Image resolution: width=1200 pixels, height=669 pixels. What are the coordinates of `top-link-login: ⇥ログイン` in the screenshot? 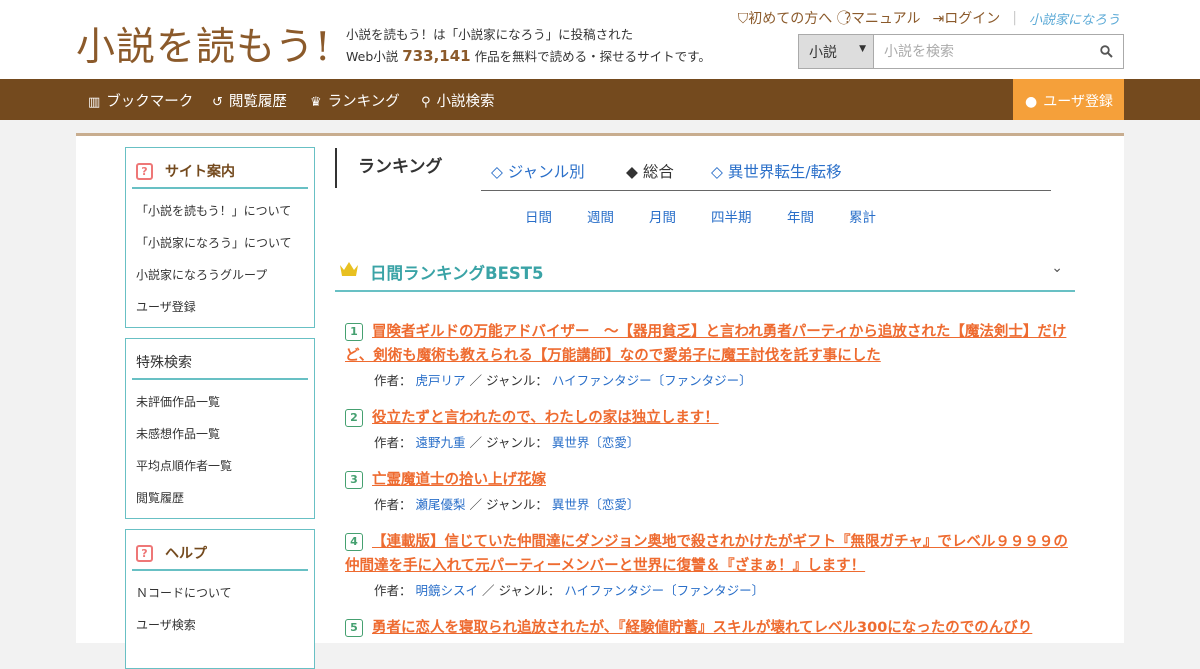 It's located at (967, 18).